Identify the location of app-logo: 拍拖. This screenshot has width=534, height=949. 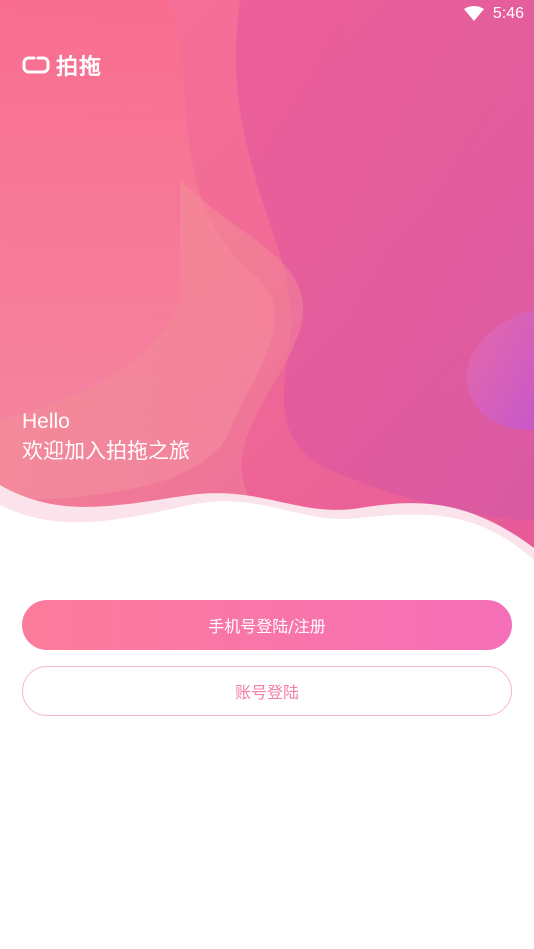
(62, 65).